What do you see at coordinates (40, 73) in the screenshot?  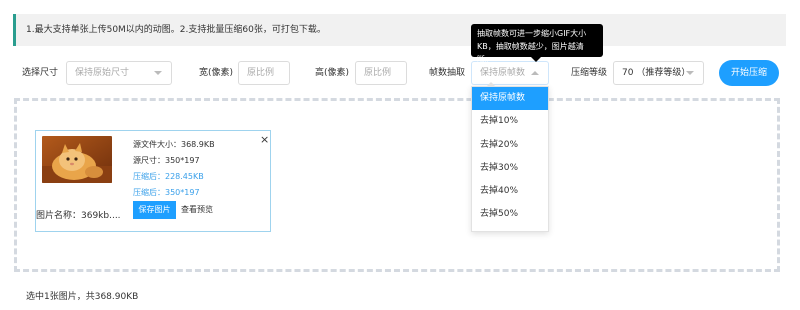 I see `size-label: 选择尺寸` at bounding box center [40, 73].